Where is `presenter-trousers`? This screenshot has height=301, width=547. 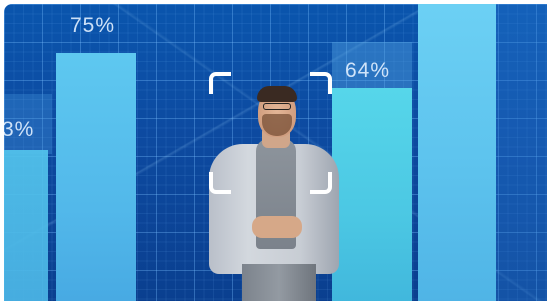
presenter-trousers is located at coordinates (279, 282).